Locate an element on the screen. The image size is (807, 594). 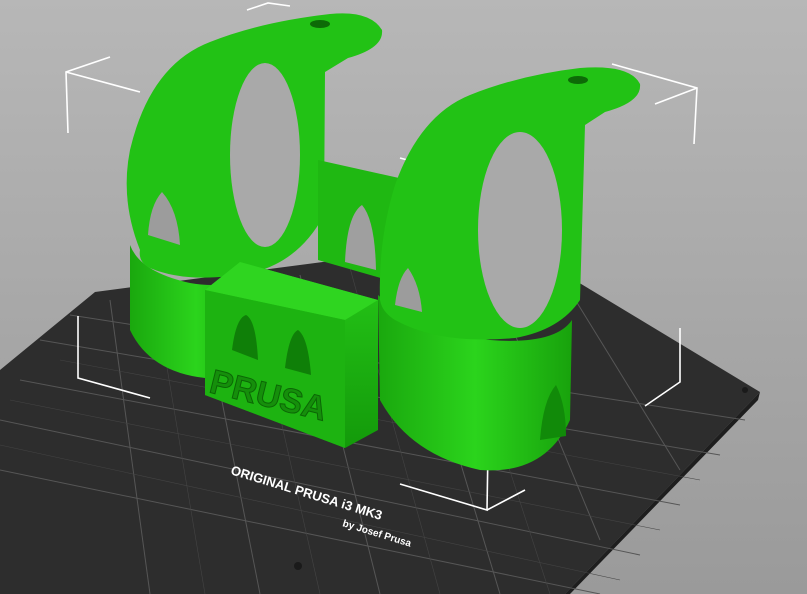
model-right-window is located at coordinates (520, 230).